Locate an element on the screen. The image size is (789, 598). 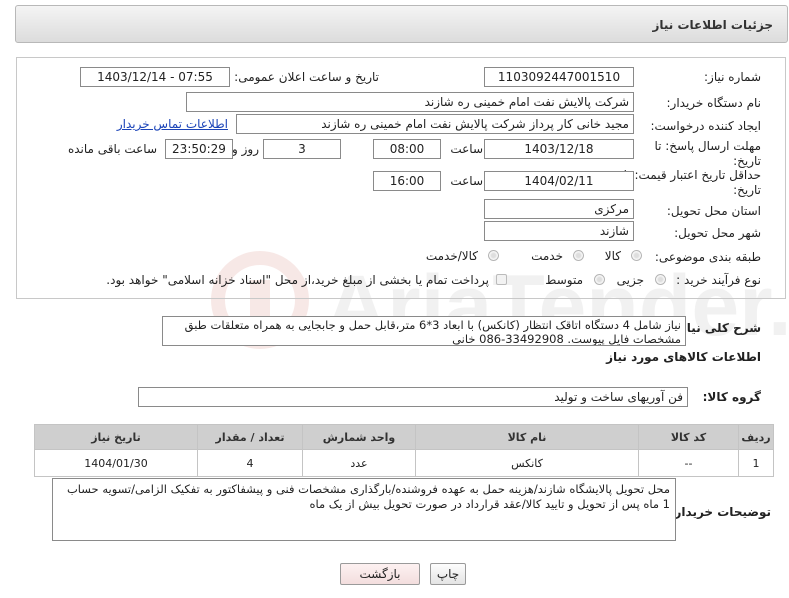
col-qty: تعداد / مقدار is located at coordinates (250, 437).